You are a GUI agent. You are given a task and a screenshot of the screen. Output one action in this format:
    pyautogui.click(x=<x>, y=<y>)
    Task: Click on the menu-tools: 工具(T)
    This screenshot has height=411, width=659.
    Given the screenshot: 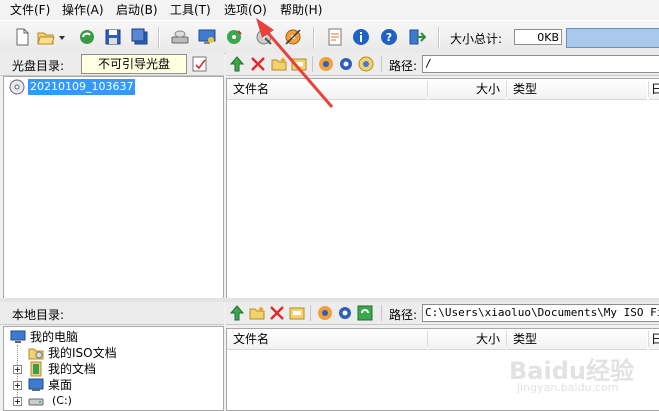 What is the action you would take?
    pyautogui.click(x=190, y=10)
    